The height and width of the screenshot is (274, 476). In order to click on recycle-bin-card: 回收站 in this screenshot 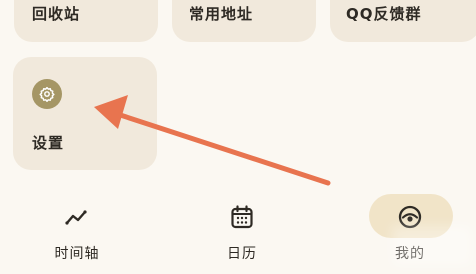, I will do `click(86, 21)`.